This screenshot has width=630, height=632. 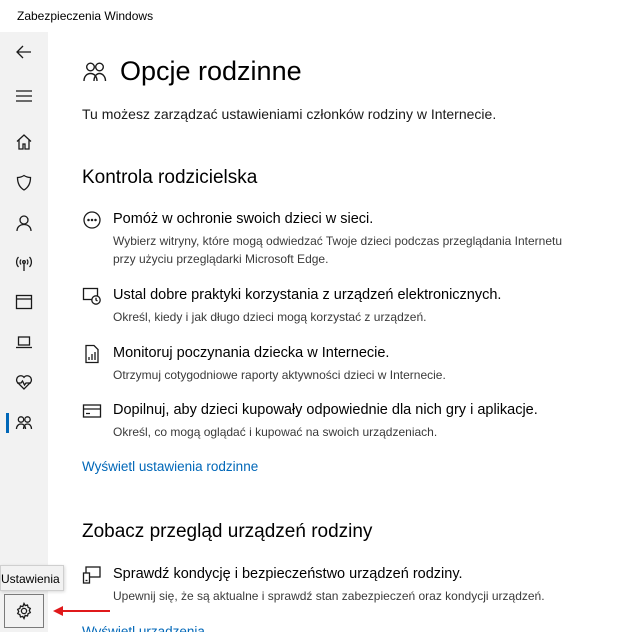 I want to click on nav-account, so click(x=24, y=223).